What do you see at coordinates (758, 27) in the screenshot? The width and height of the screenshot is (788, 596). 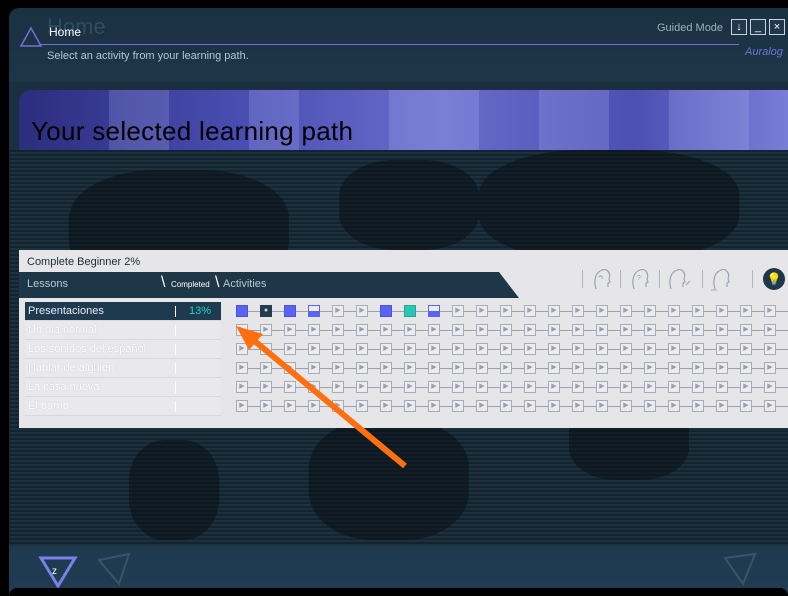 I see `minimize-button: _` at bounding box center [758, 27].